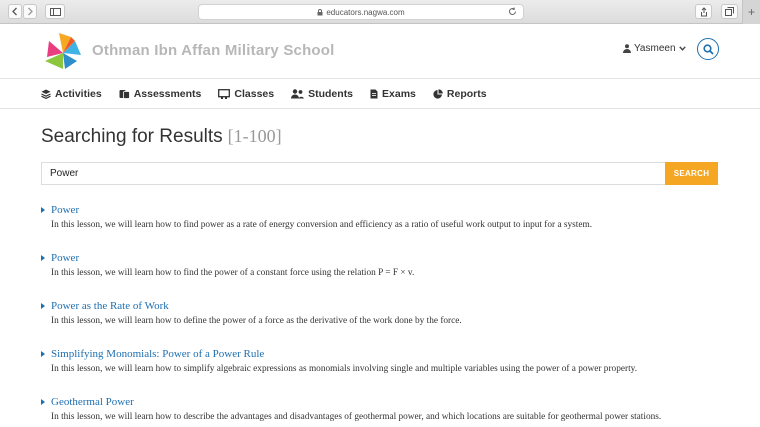 This screenshot has height=427, width=760. What do you see at coordinates (374, 94) in the screenshot?
I see `document-icon` at bounding box center [374, 94].